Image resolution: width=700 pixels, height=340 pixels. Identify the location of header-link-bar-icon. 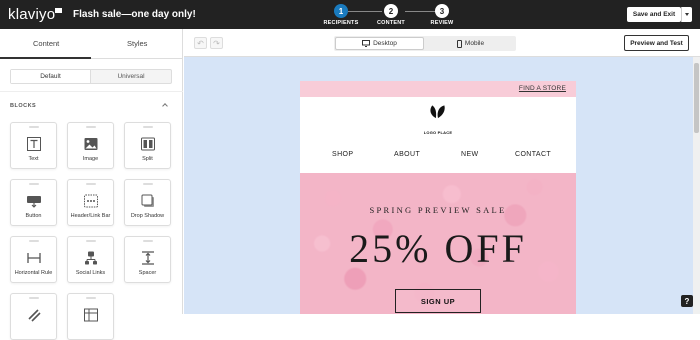
(91, 201).